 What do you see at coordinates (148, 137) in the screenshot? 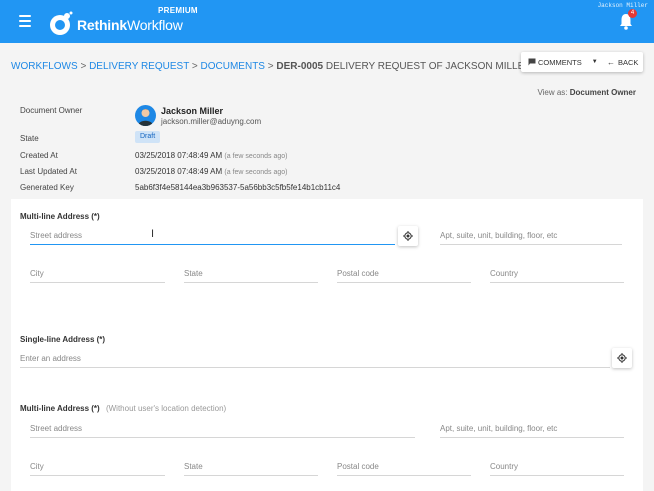
I see `status-badge: Draft` at bounding box center [148, 137].